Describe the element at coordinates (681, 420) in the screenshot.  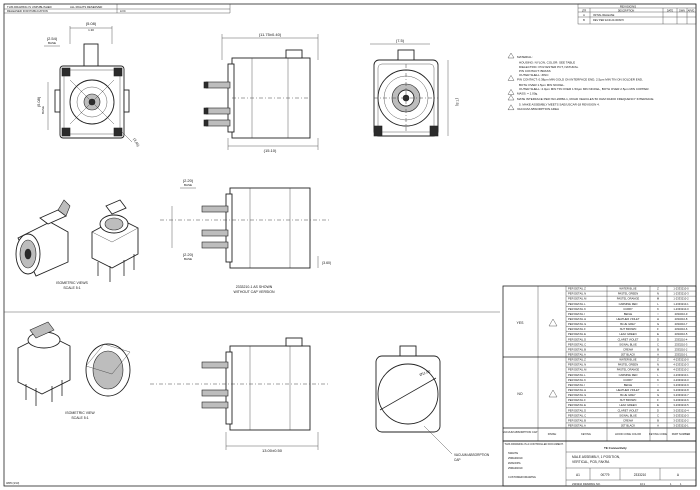
I see `table-cell-part: 3-2333210-2` at that location.